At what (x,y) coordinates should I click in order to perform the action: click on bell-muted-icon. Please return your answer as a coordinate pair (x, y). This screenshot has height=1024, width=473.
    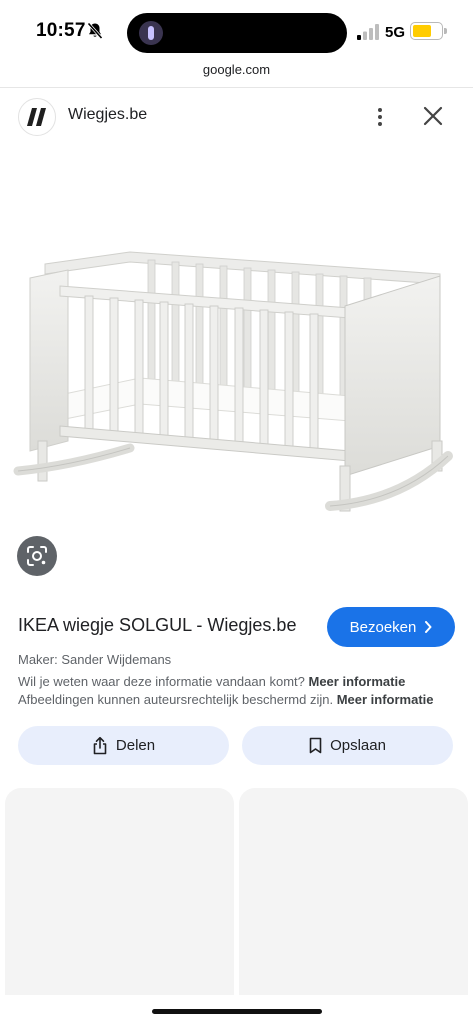
    Looking at the image, I should click on (95, 31).